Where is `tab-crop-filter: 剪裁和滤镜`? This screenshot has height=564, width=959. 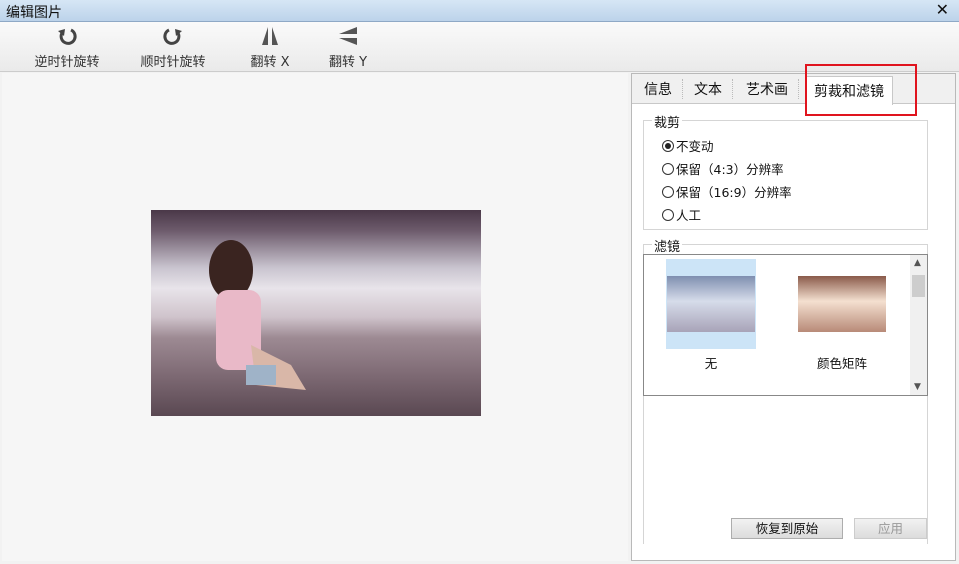
tab-crop-filter: 剪裁和滤镜 is located at coordinates (849, 90).